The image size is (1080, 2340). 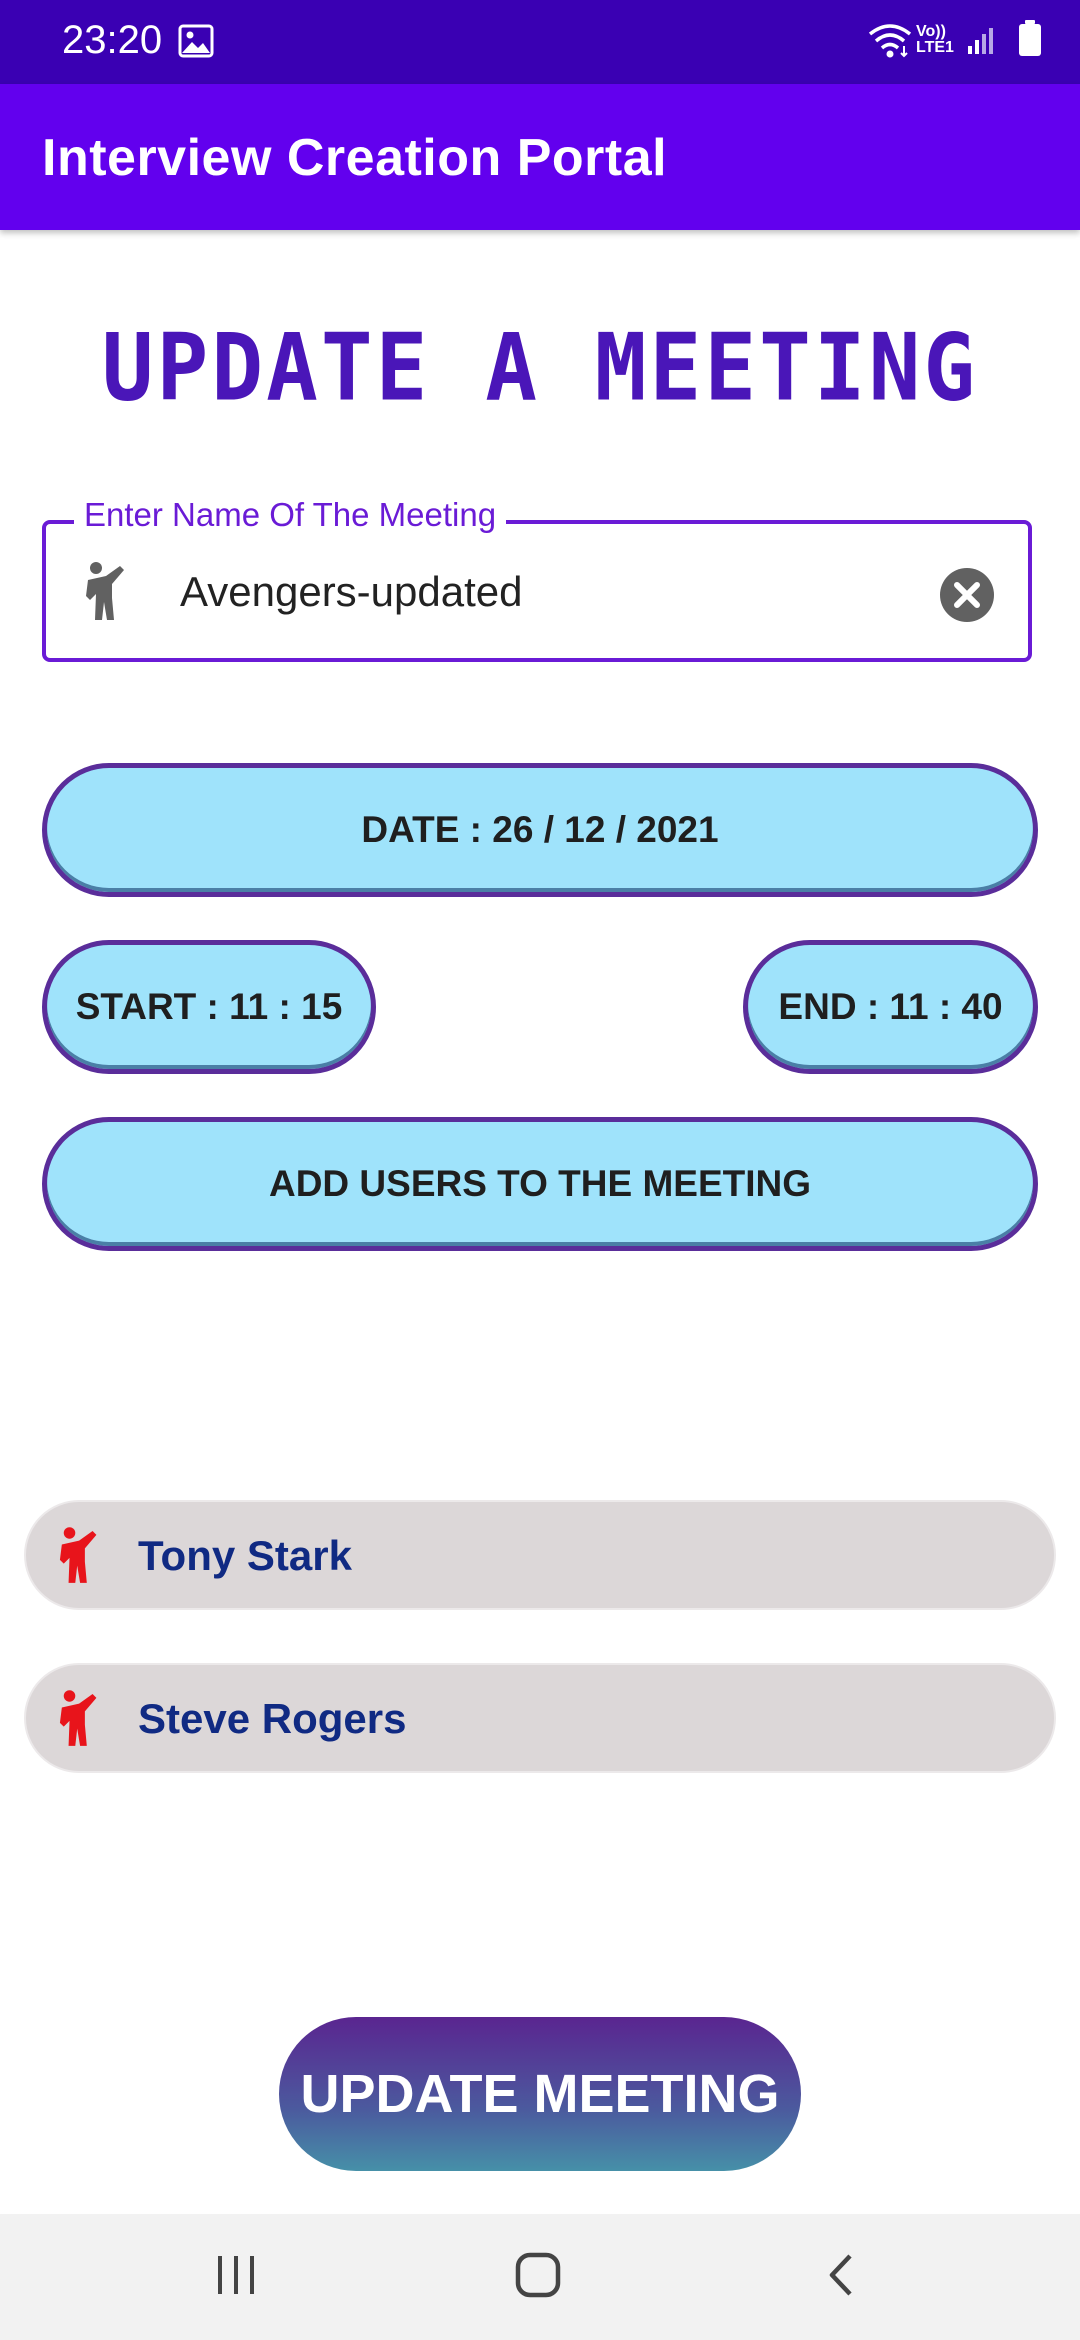 What do you see at coordinates (236, 2275) in the screenshot?
I see `recent-apps-icon` at bounding box center [236, 2275].